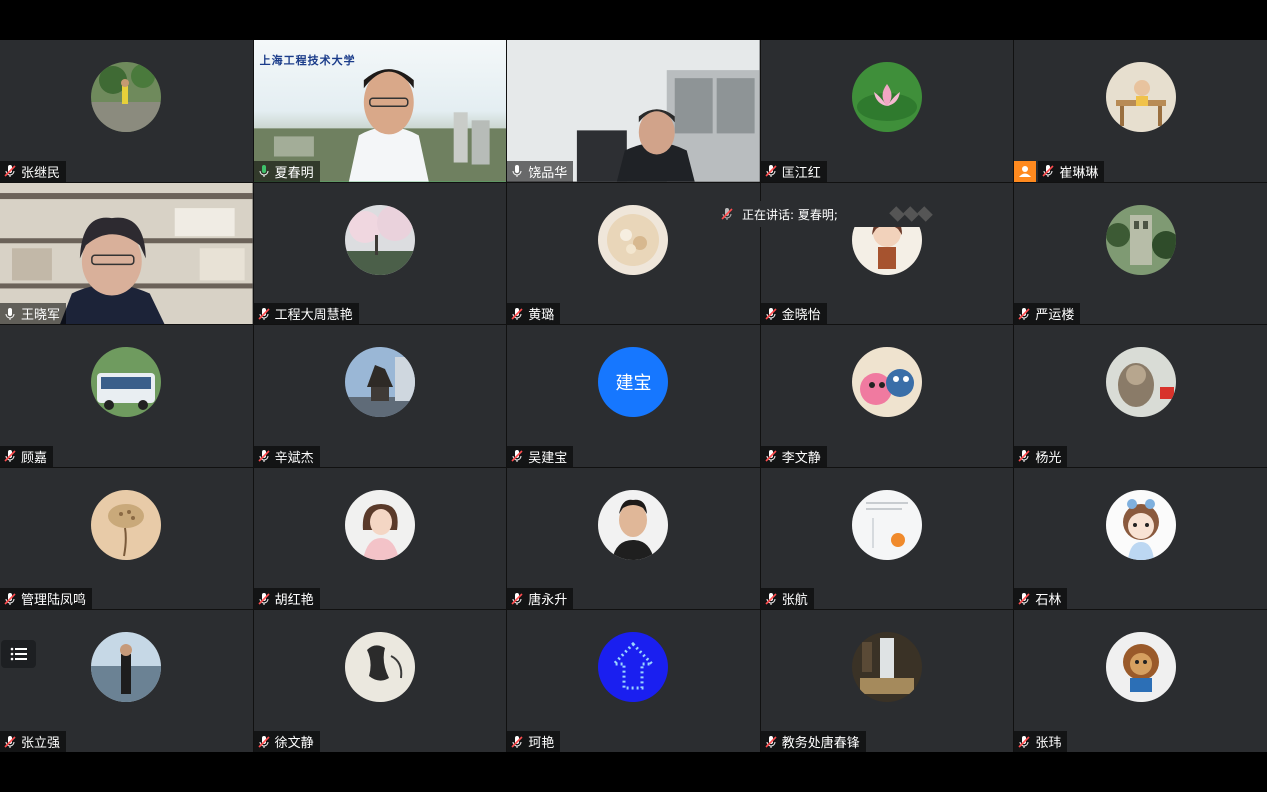 The width and height of the screenshot is (1267, 792). What do you see at coordinates (911, 214) in the screenshot?
I see `more-icon` at bounding box center [911, 214].